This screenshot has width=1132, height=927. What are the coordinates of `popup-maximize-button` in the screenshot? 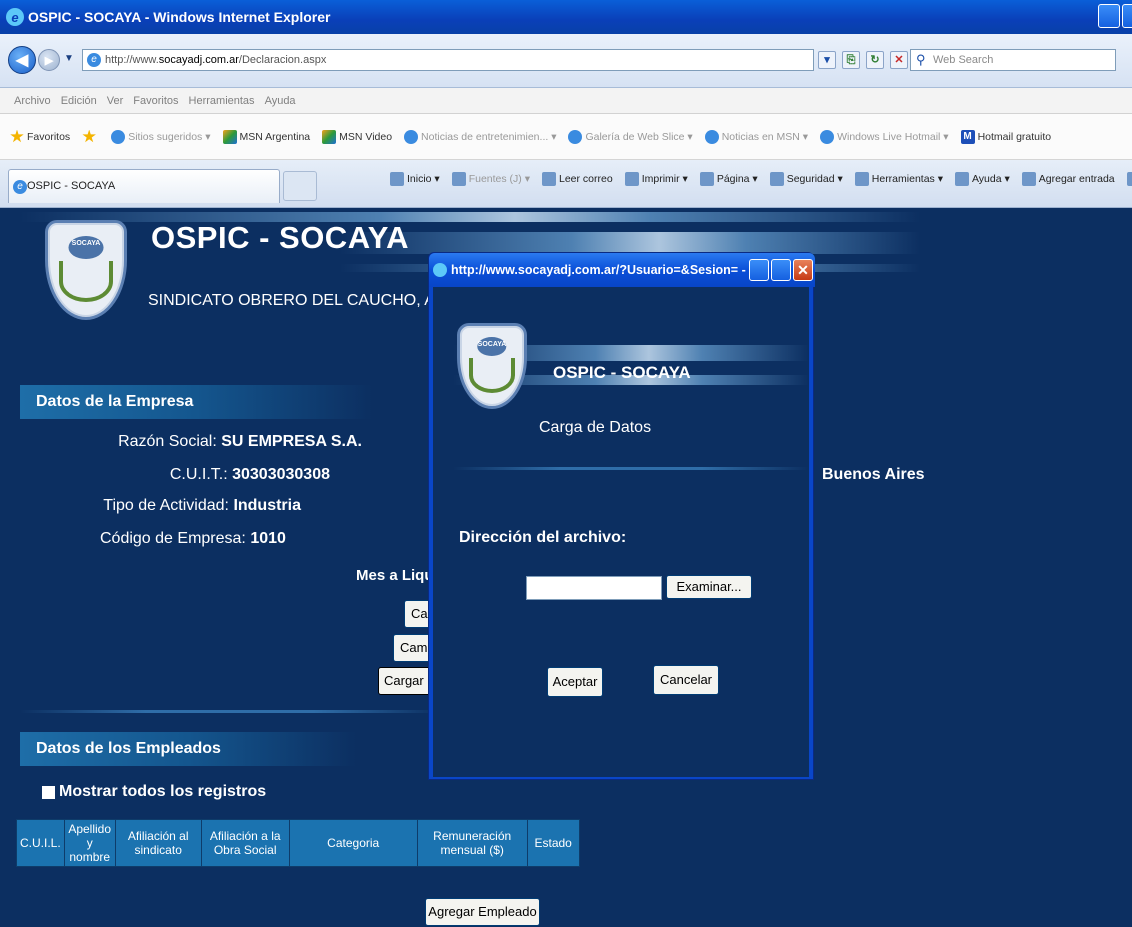 It's located at (781, 270).